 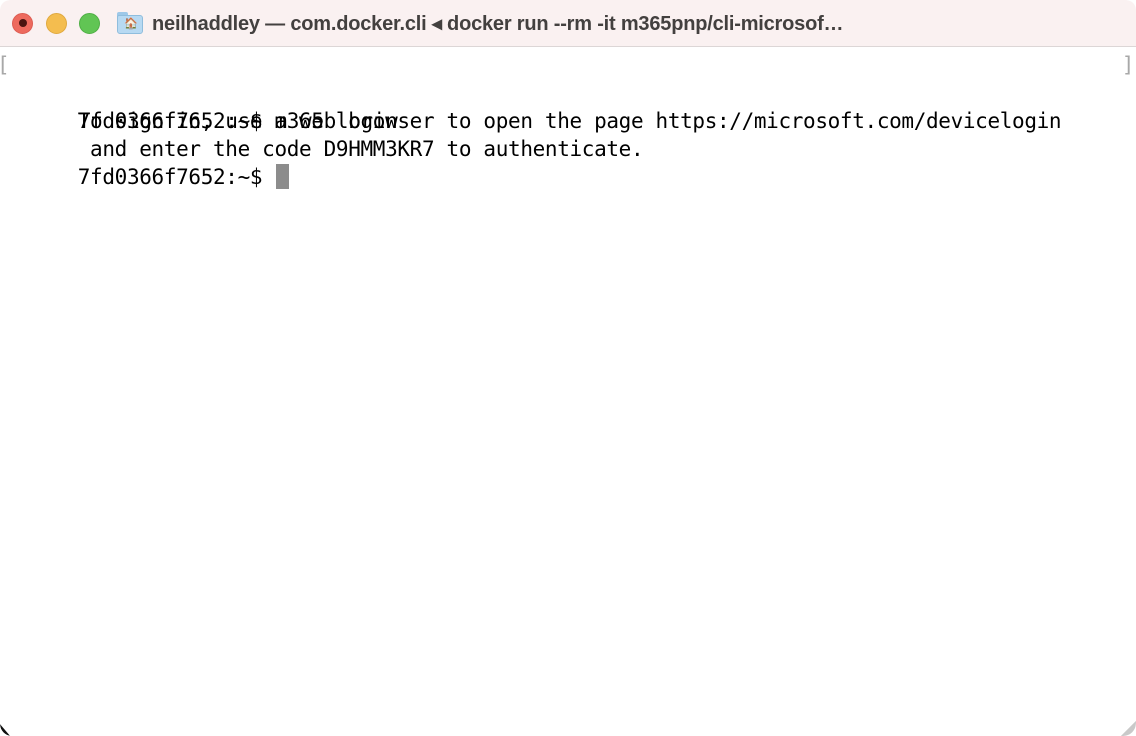 What do you see at coordinates (568, 162) in the screenshot?
I see `terminal-current-prompt-line: 7fd0366f7652:~$` at bounding box center [568, 162].